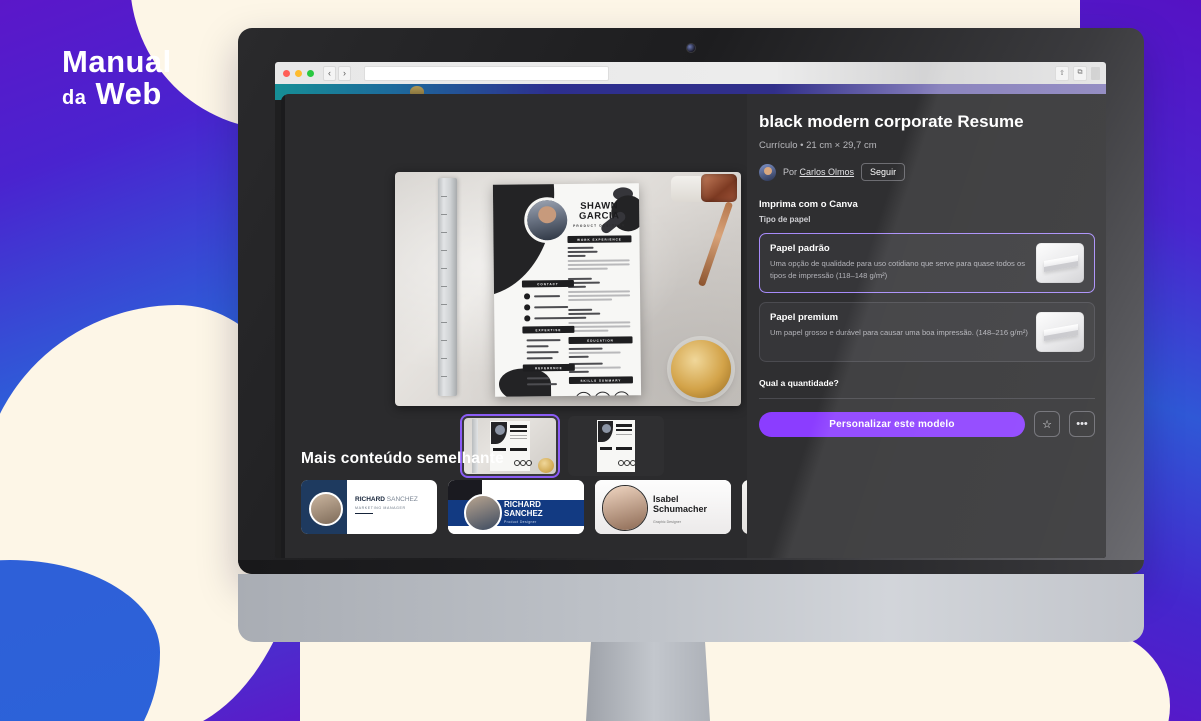 Image resolution: width=1201 pixels, height=721 pixels. What do you see at coordinates (117, 61) in the screenshot?
I see `brand-logo-line1: Manual` at bounding box center [117, 61].